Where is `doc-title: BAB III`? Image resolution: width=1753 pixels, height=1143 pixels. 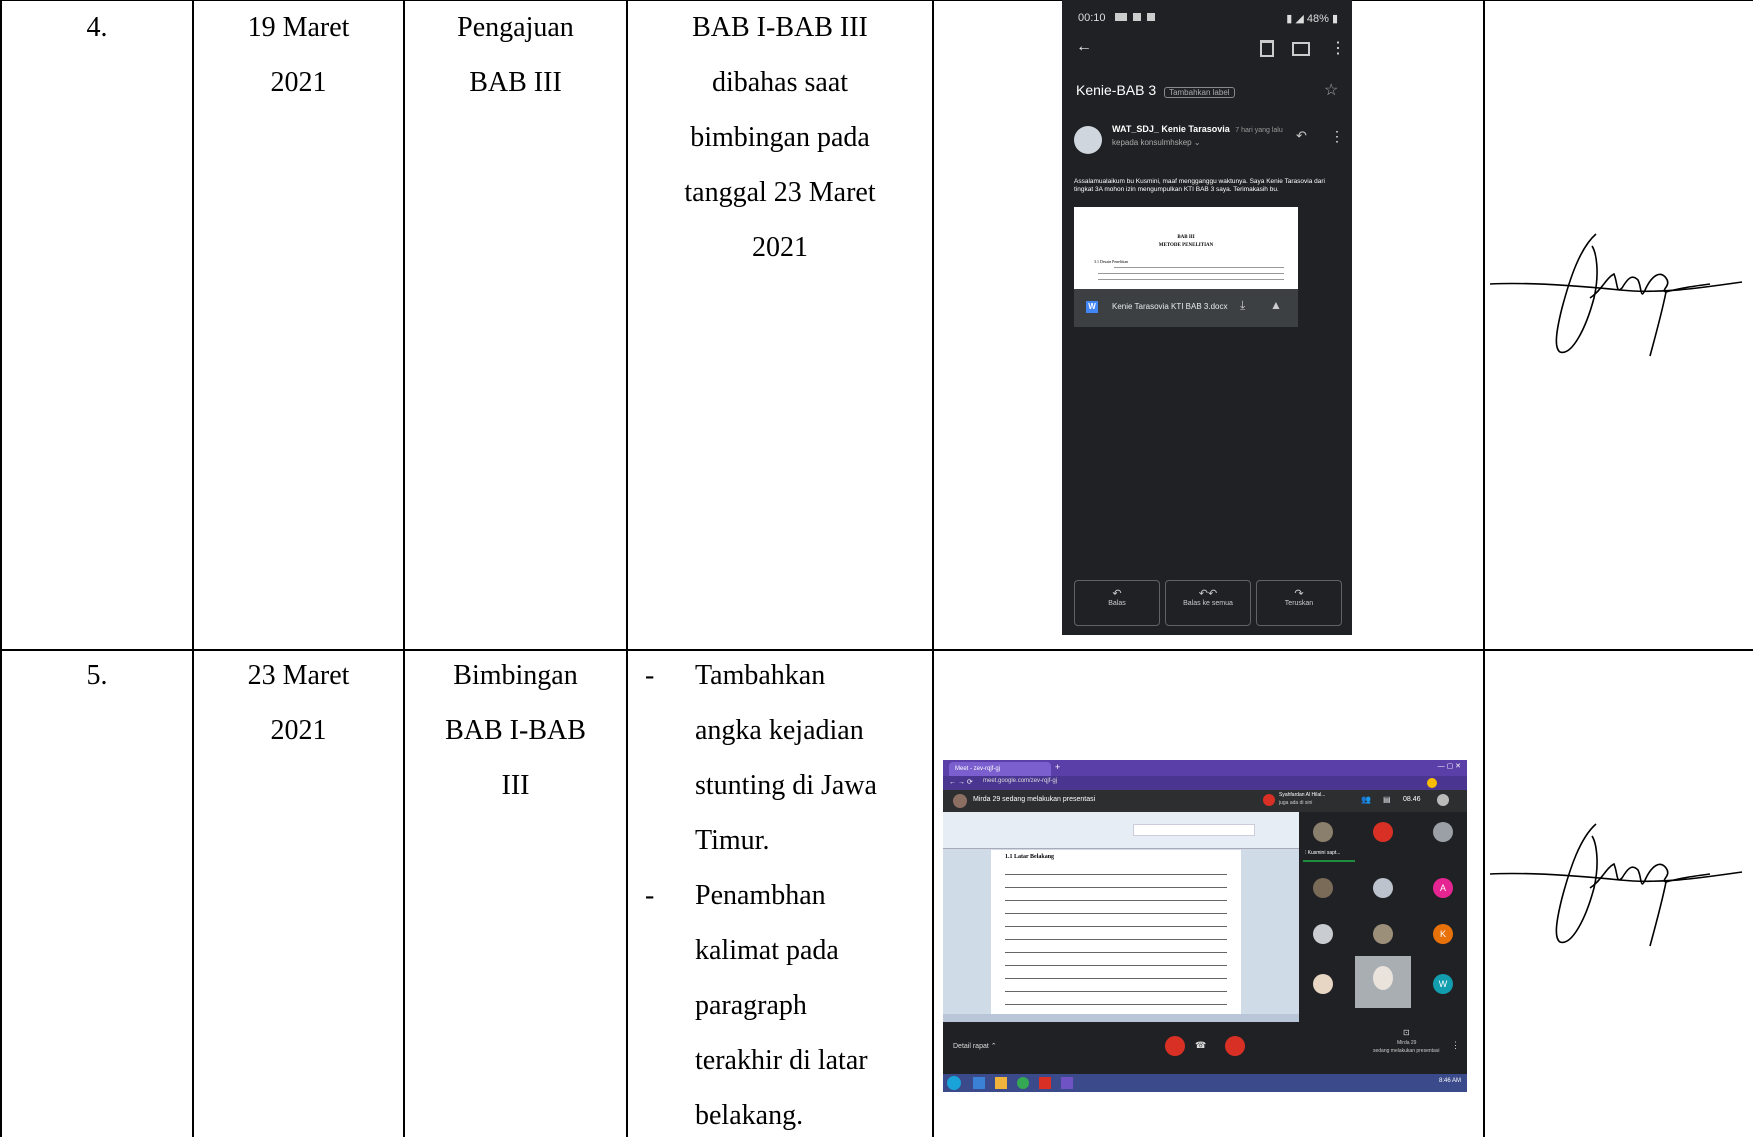 doc-title: BAB III is located at coordinates (1186, 237).